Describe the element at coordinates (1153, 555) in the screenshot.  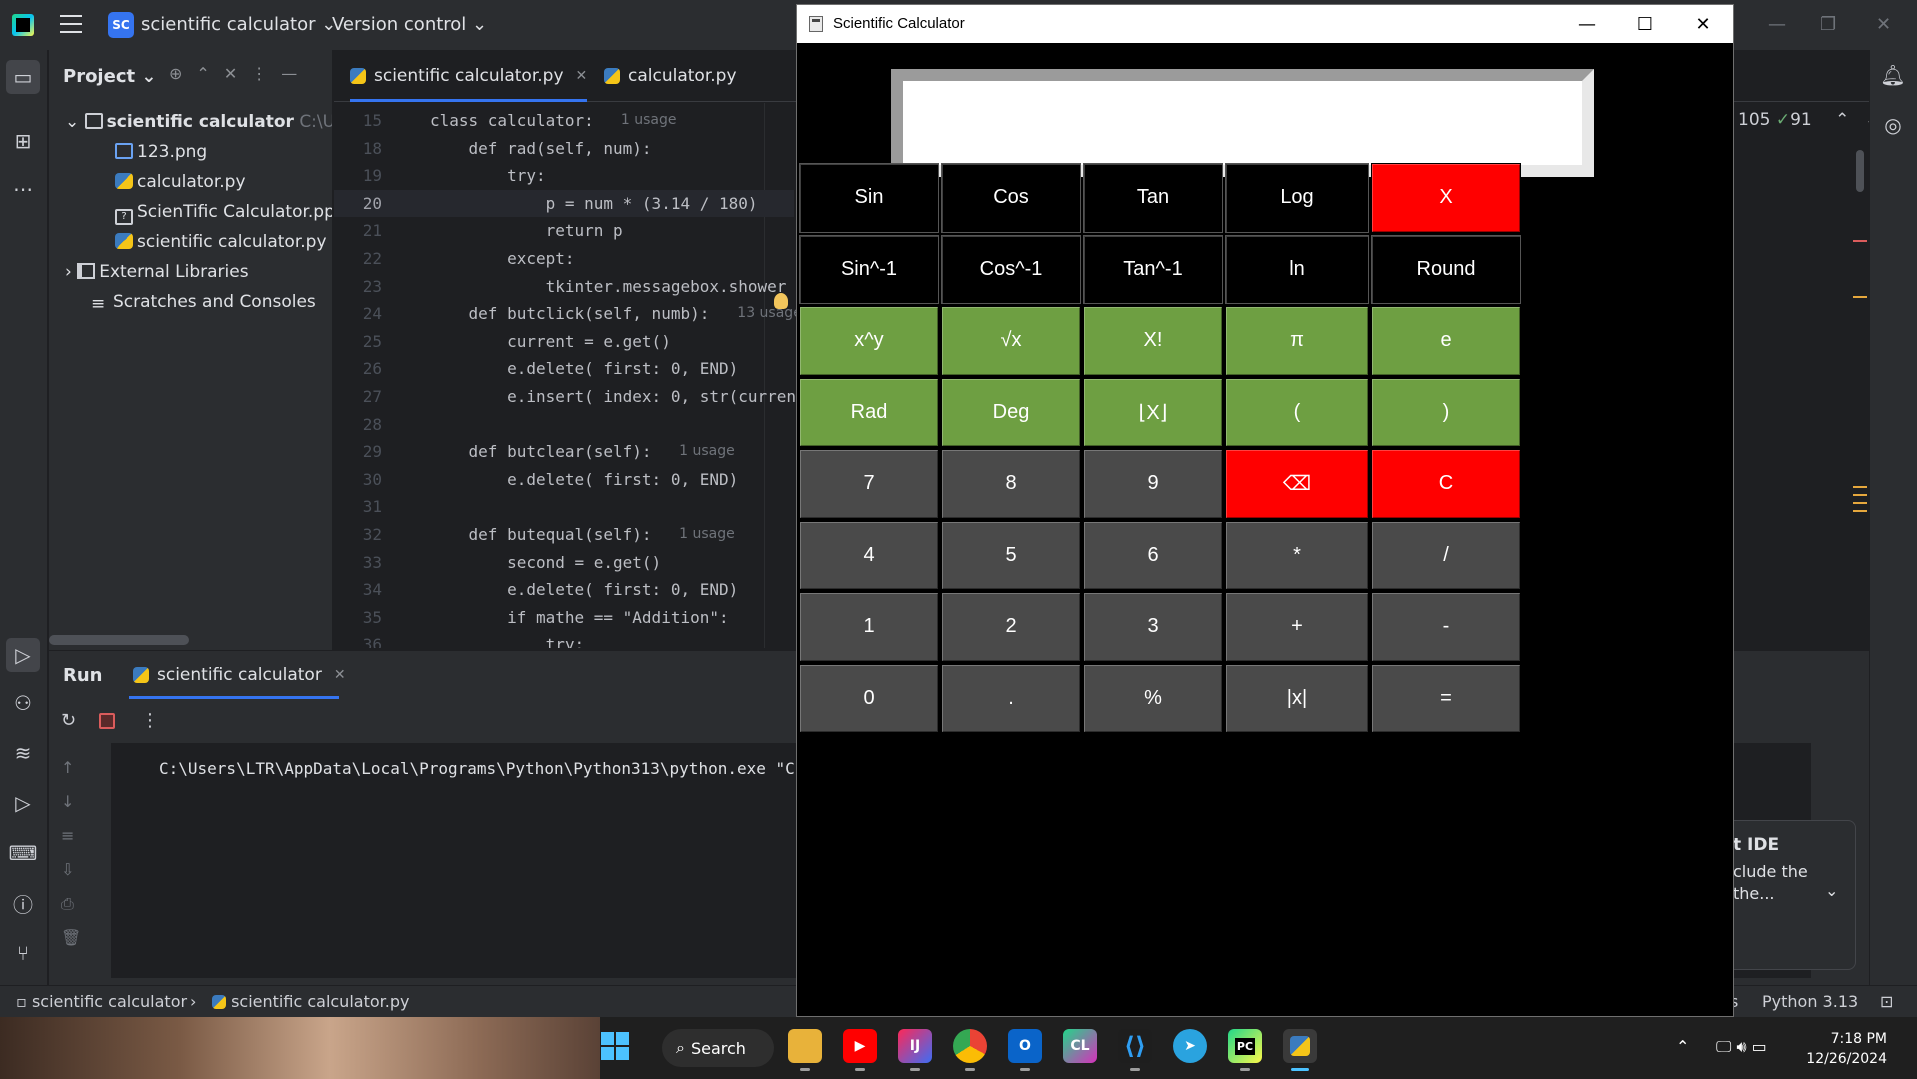
I see `calc-key: 6` at that location.